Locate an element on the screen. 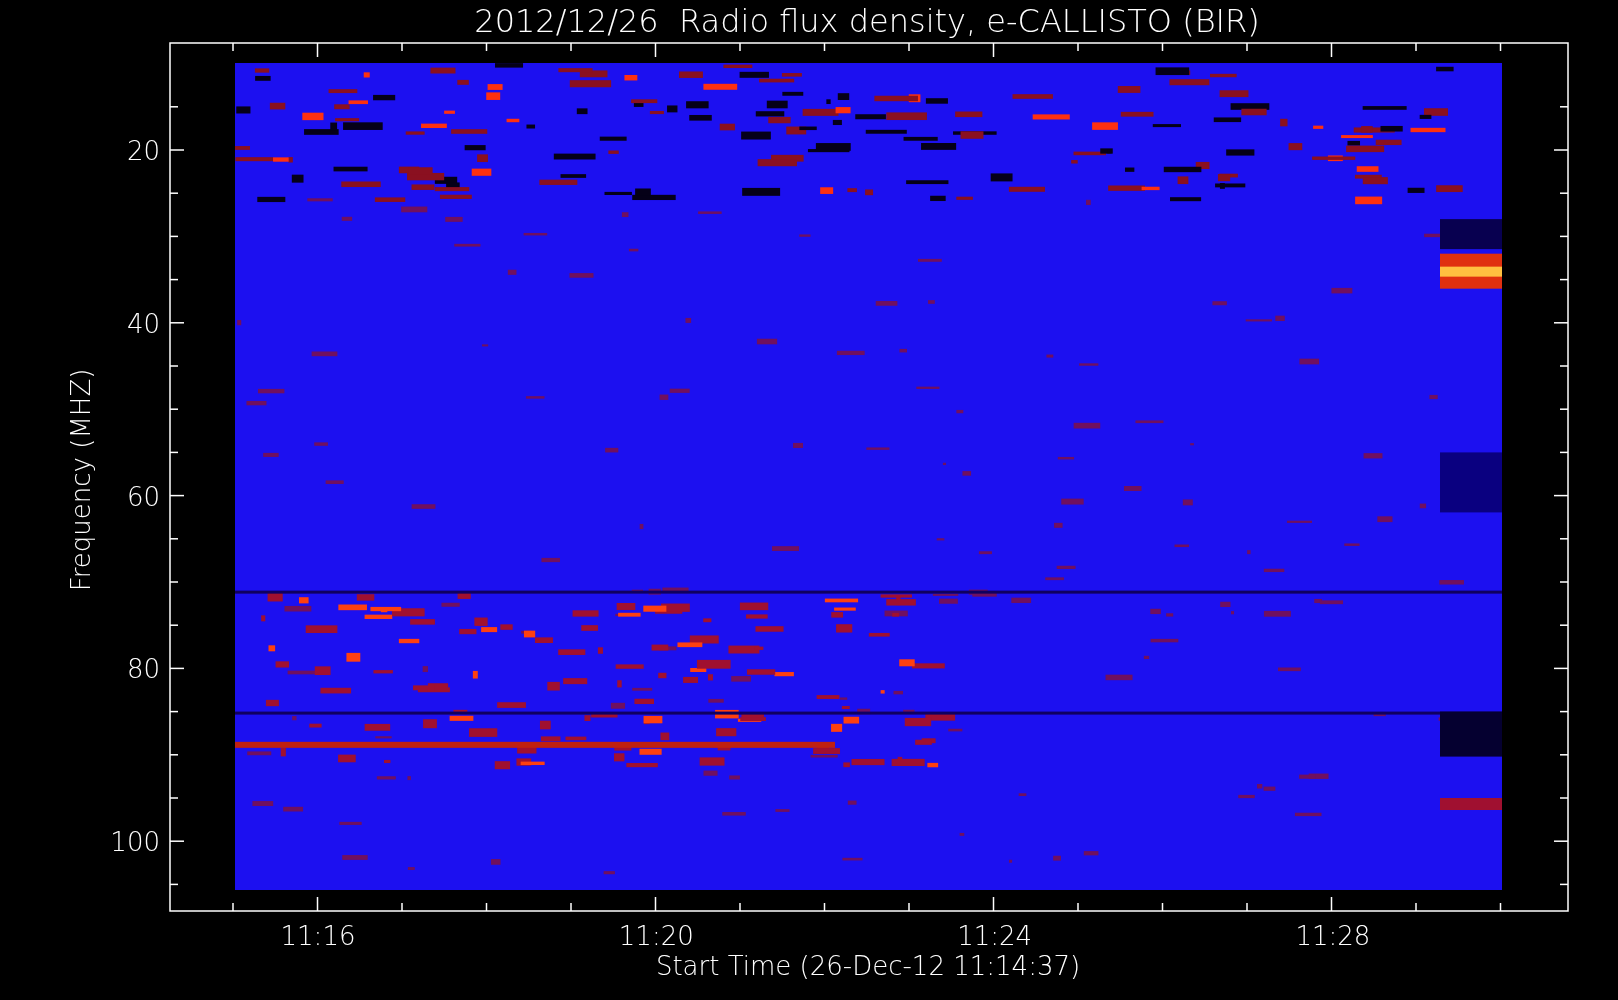  x-tick-label: 11:16 is located at coordinates (318, 936).